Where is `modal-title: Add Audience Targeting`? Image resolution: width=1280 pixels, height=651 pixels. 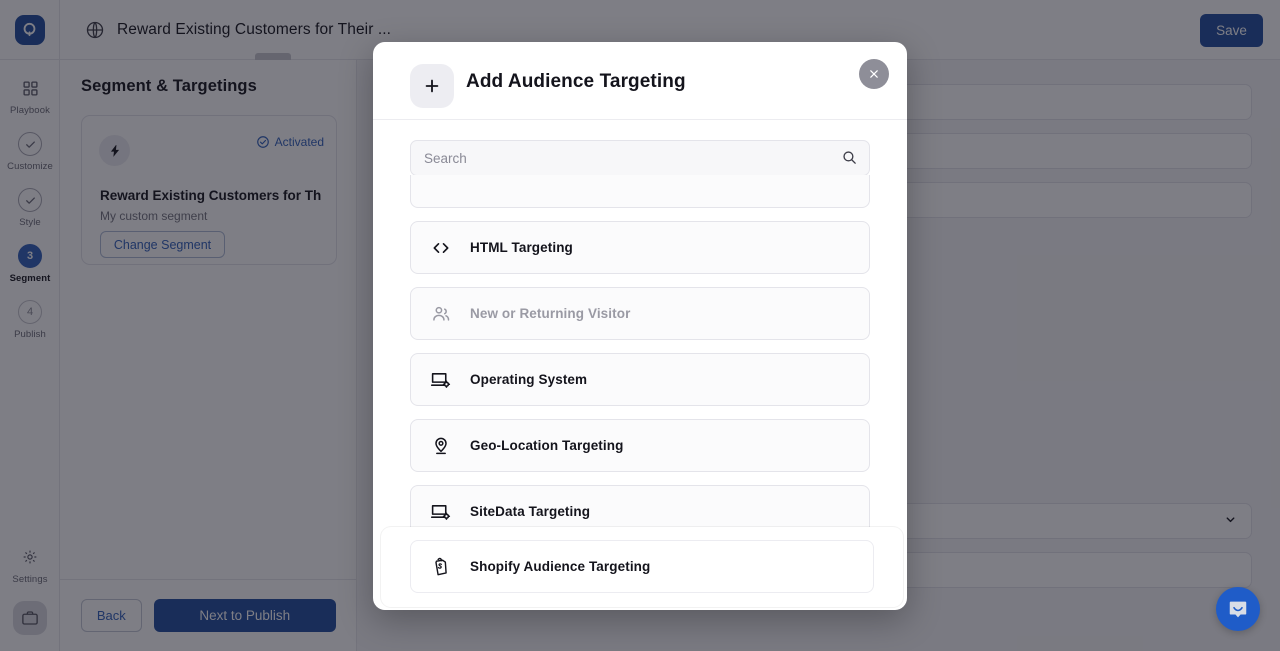
modal-title: Add Audience Targeting is located at coordinates (576, 81).